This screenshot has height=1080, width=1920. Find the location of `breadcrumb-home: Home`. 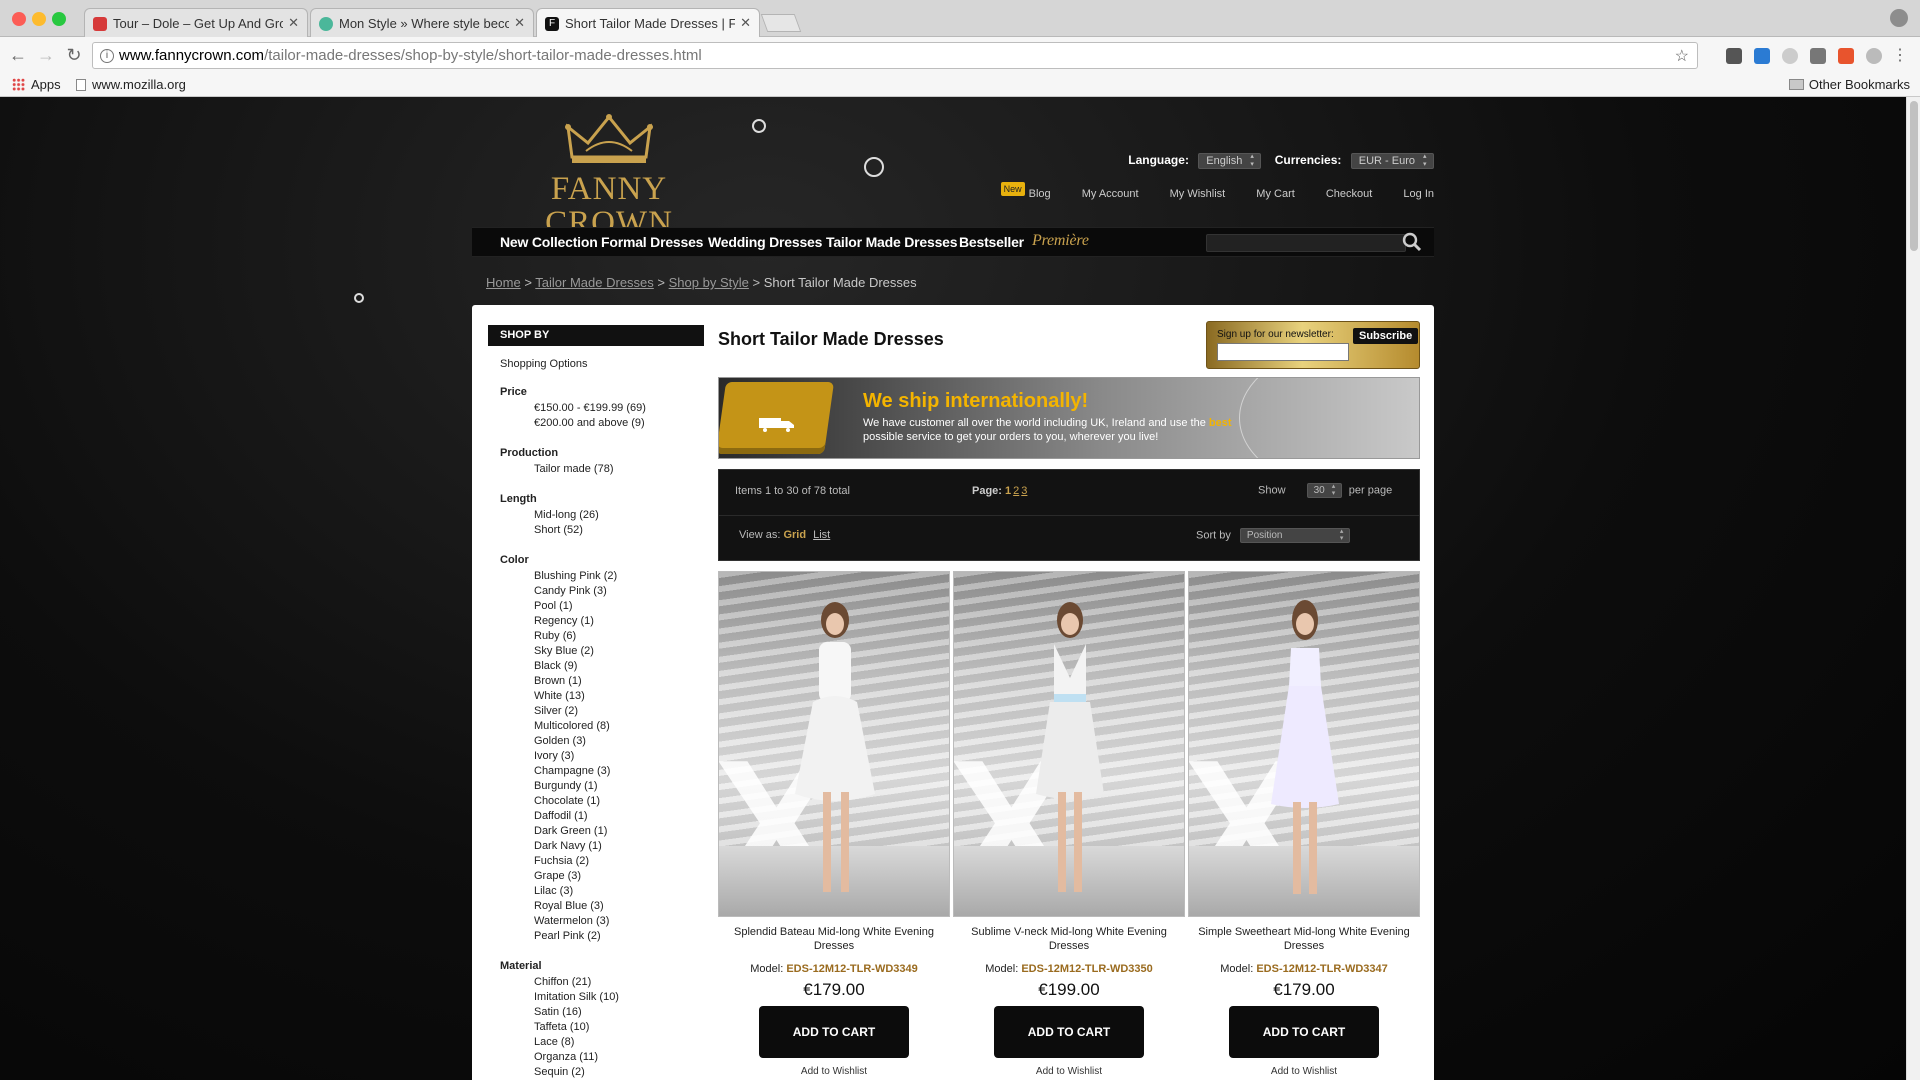

breadcrumb-home: Home is located at coordinates (503, 282).